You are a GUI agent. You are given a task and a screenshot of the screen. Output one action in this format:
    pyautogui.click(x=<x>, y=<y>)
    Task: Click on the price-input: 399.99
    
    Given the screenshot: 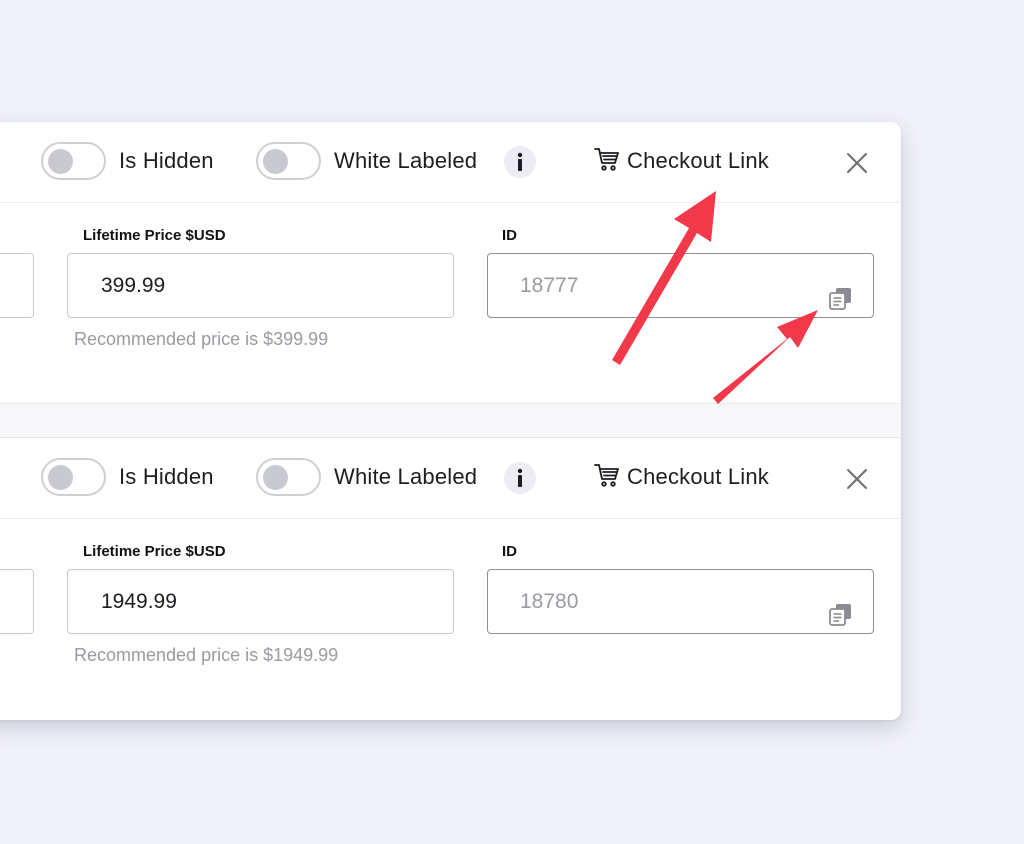 What is the action you would take?
    pyautogui.click(x=260, y=285)
    